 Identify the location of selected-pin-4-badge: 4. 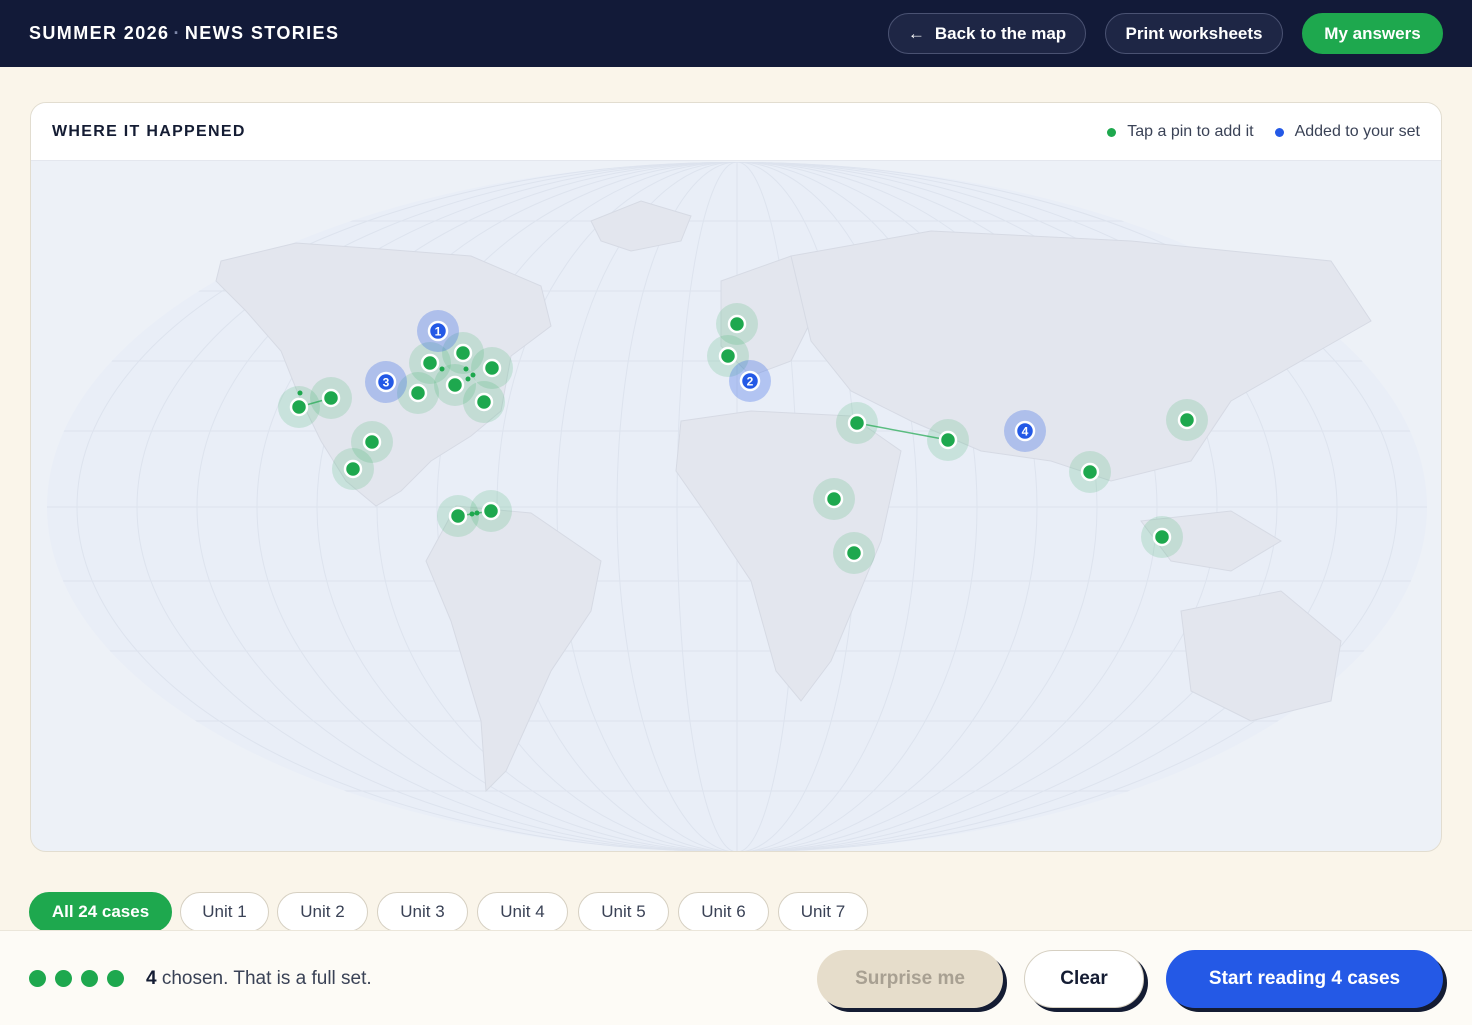
(1025, 432).